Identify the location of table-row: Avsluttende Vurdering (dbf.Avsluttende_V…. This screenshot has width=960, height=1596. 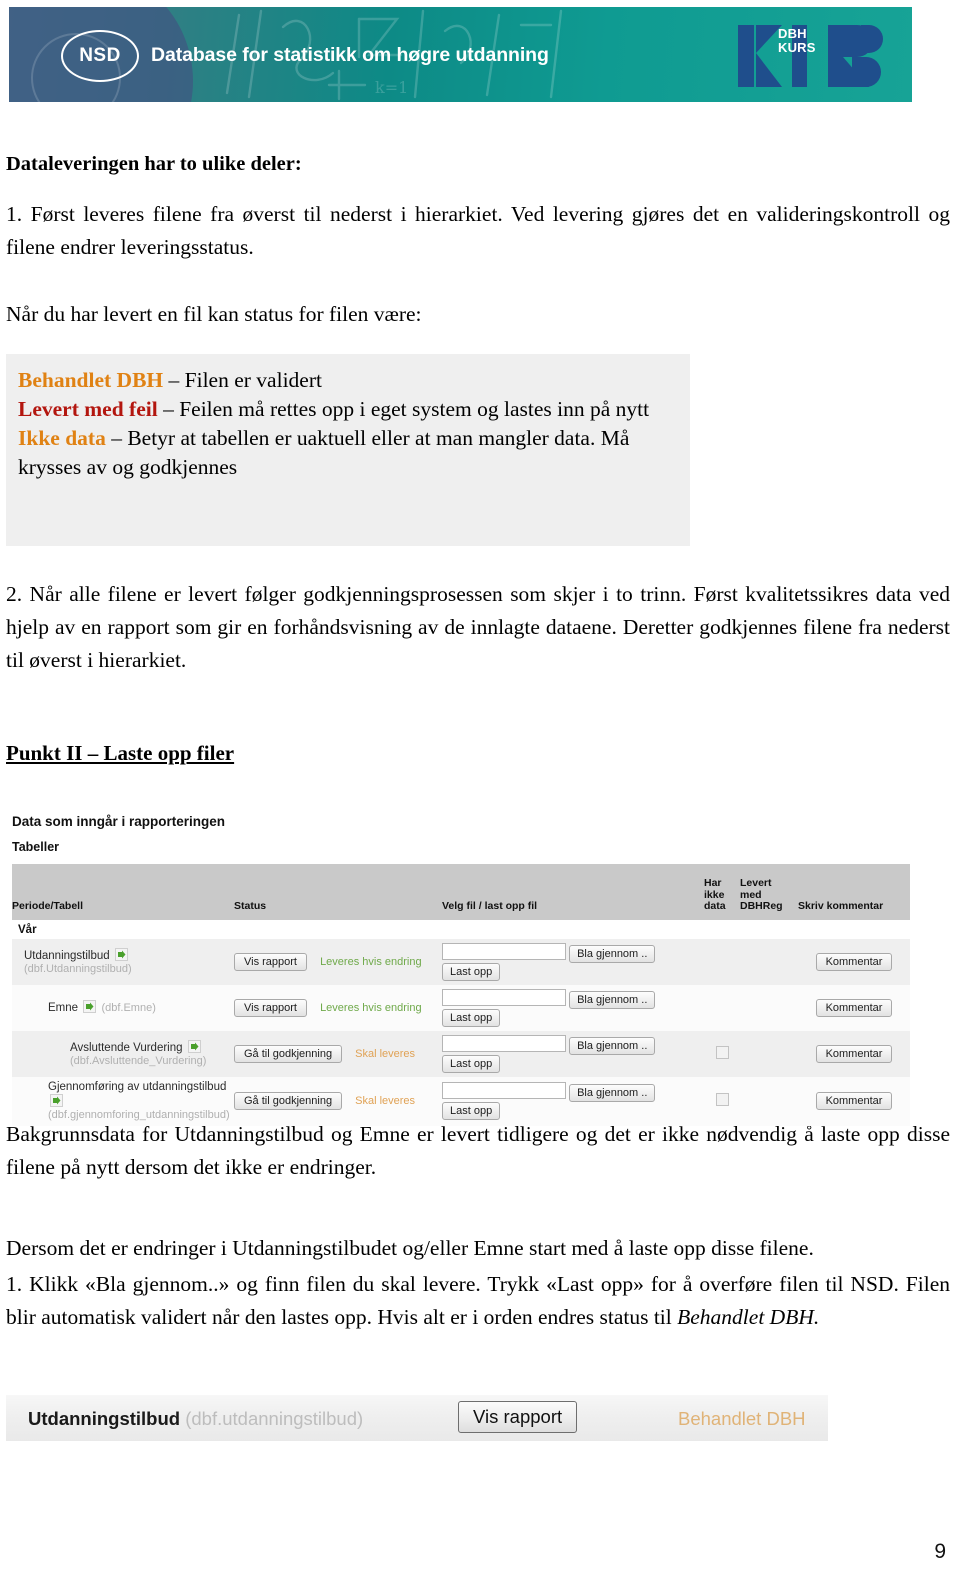
(461, 1053).